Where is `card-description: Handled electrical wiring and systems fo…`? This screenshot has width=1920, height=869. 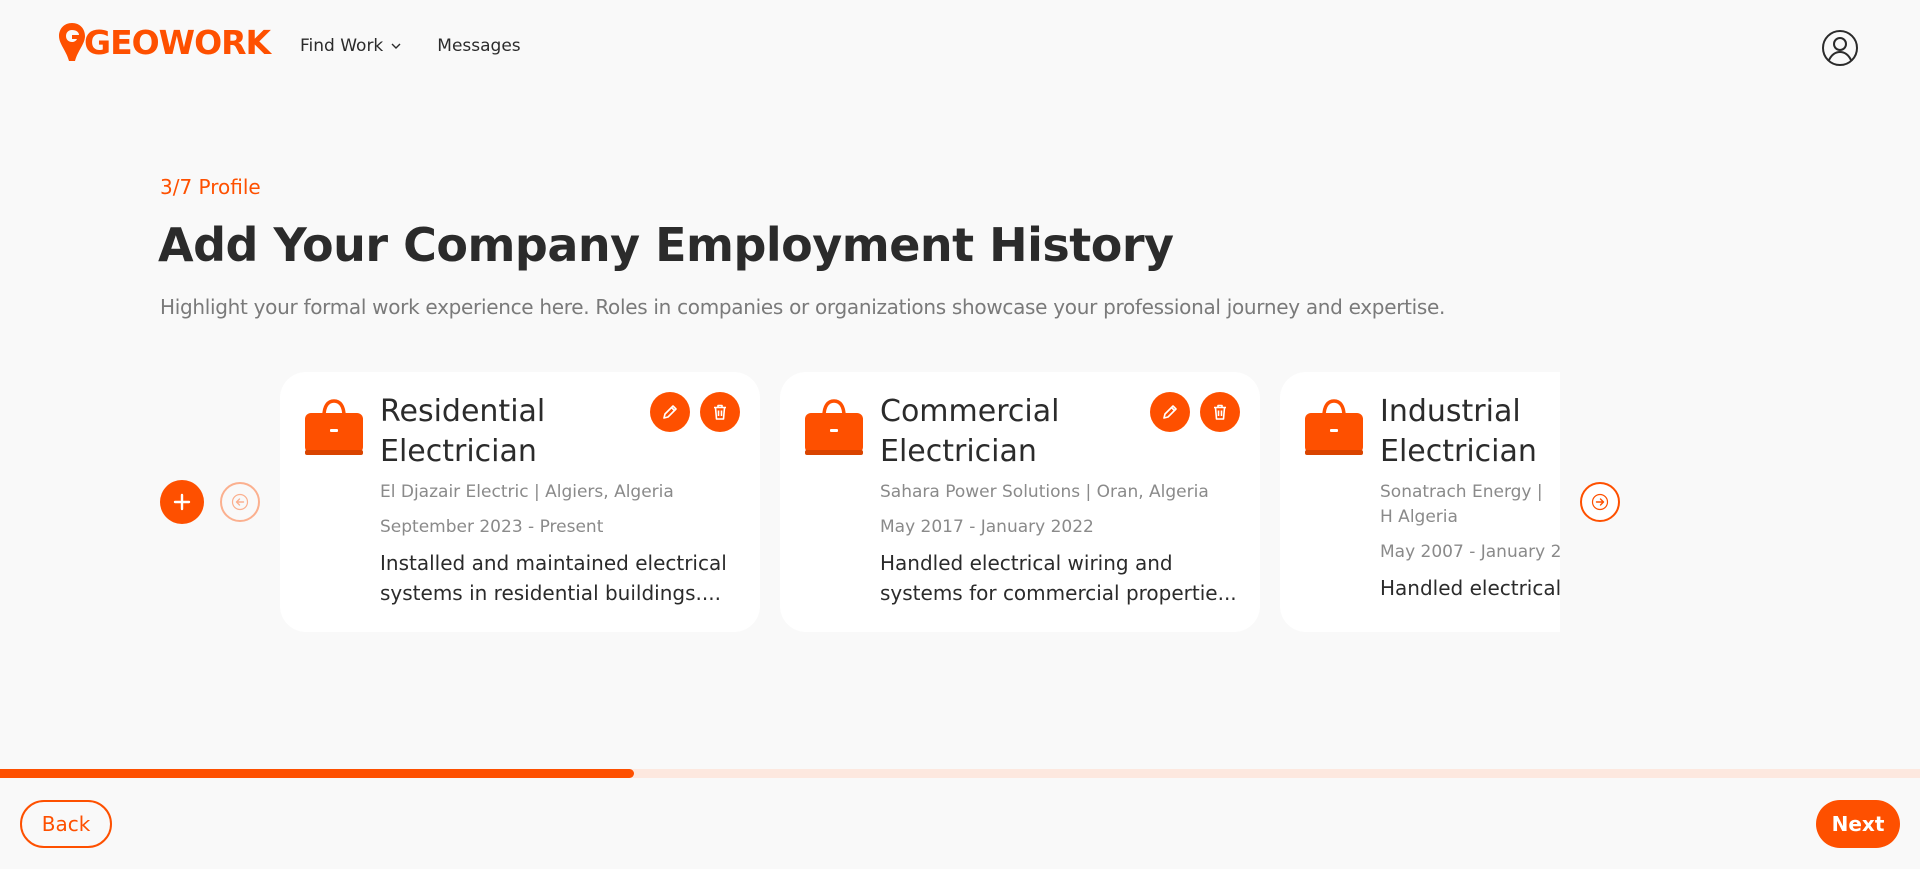
card-description: Handled electrical wiring and systems fo… is located at coordinates (1058, 578).